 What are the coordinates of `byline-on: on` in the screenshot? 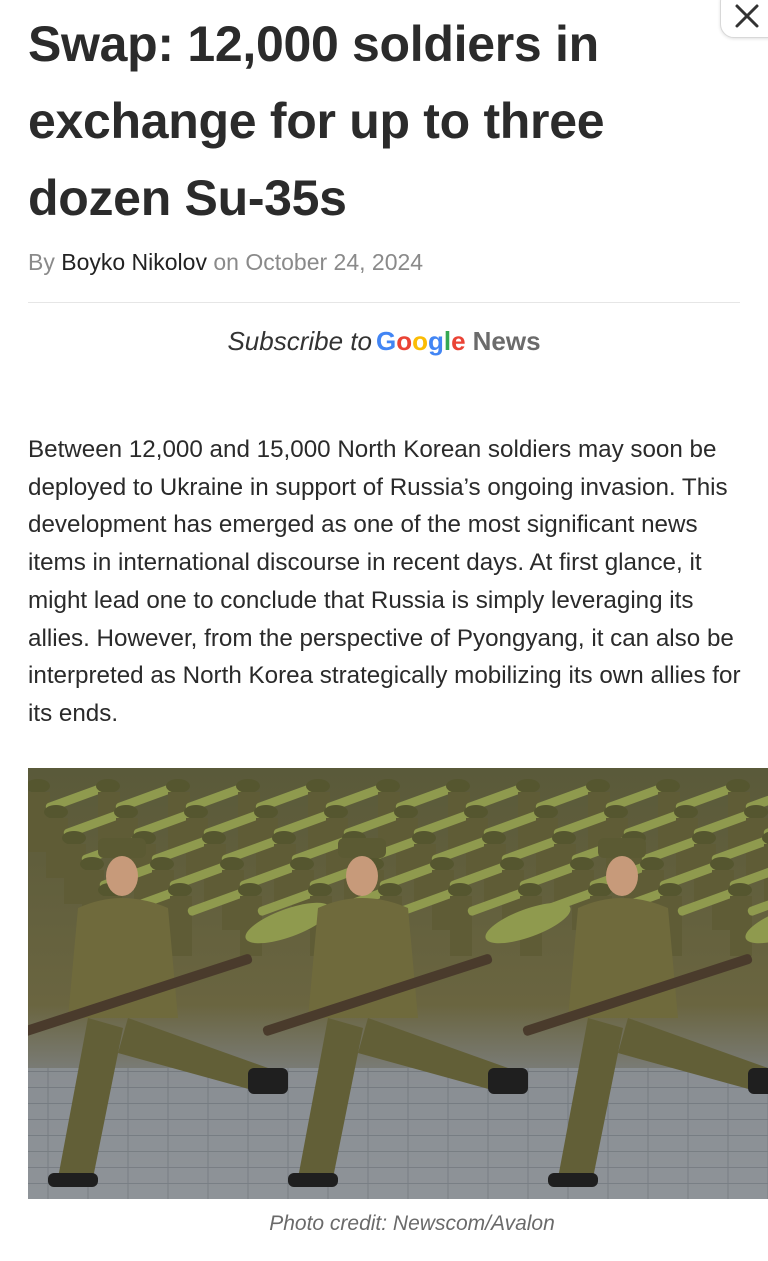 It's located at (226, 262).